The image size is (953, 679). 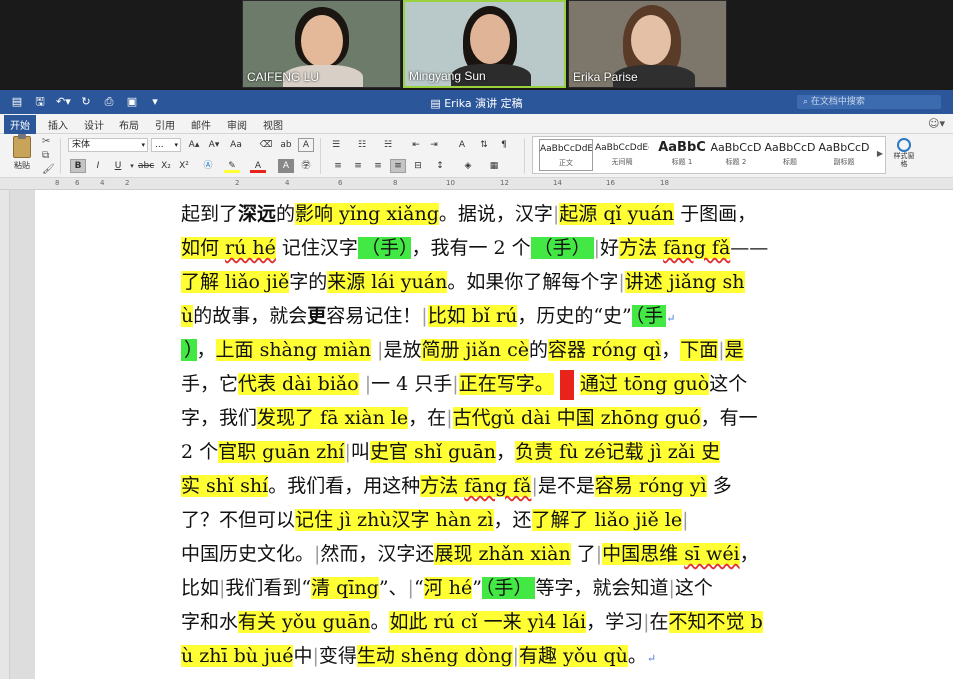 I want to click on paste-button: 粘贴, so click(x=22, y=152).